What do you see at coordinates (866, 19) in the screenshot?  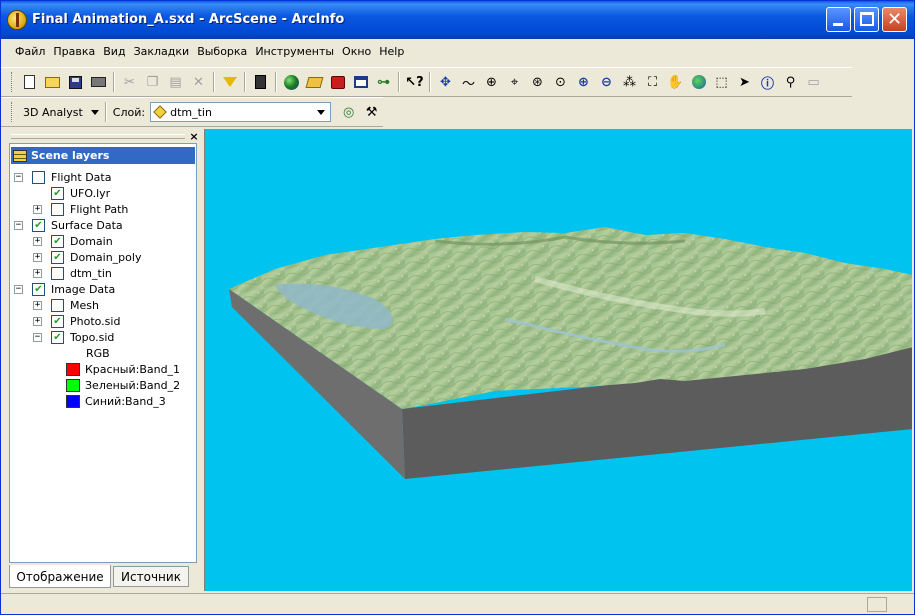 I see `maximize-button` at bounding box center [866, 19].